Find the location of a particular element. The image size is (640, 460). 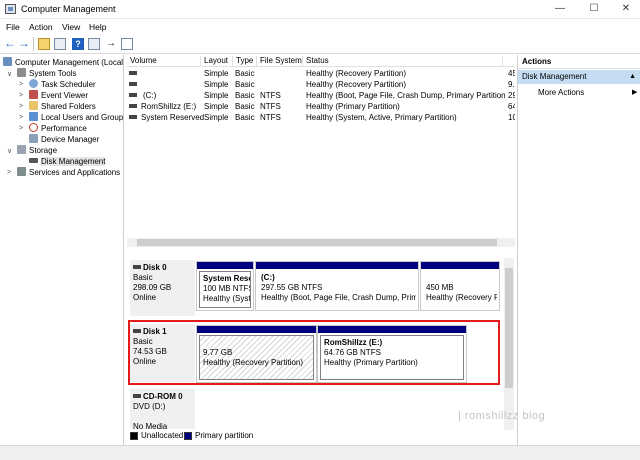

forward-arrow-icon: → is located at coordinates (24, 43).